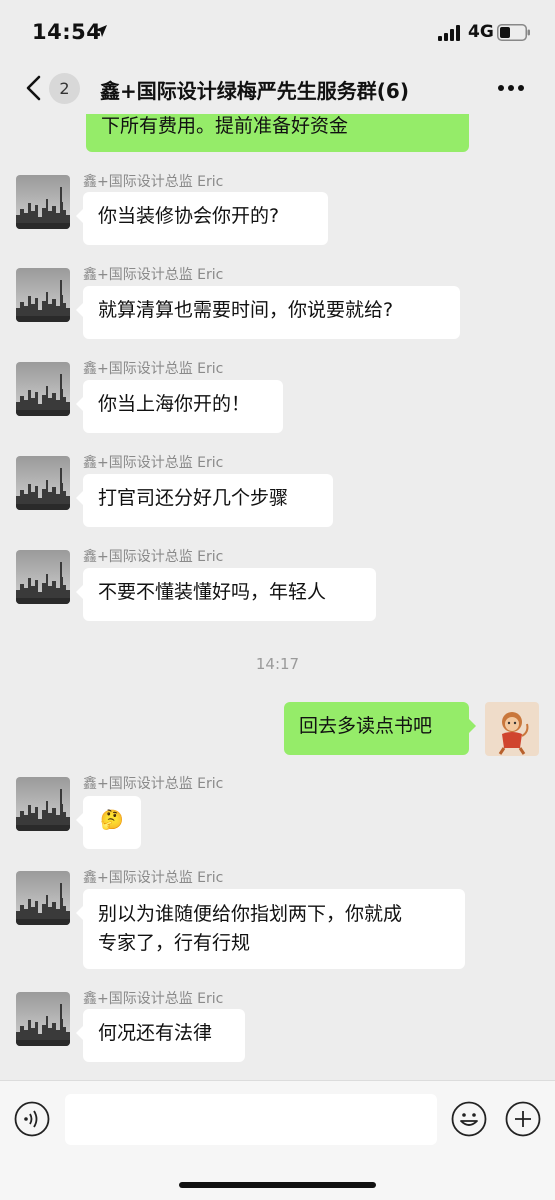  Describe the element at coordinates (513, 32) in the screenshot. I see `battery-icon` at that location.